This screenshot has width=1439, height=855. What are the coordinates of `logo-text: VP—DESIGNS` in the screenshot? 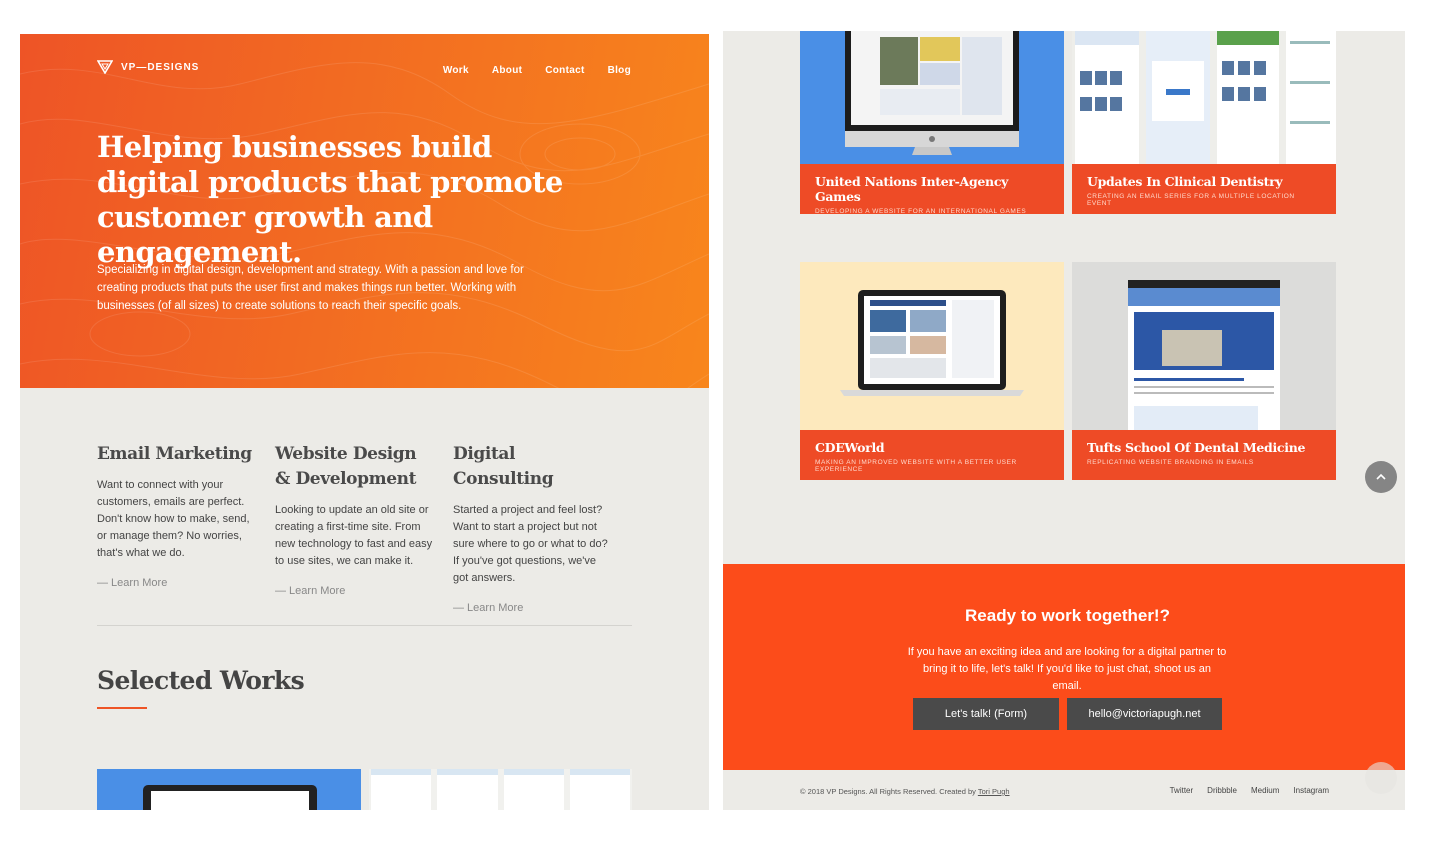 It's located at (160, 67).